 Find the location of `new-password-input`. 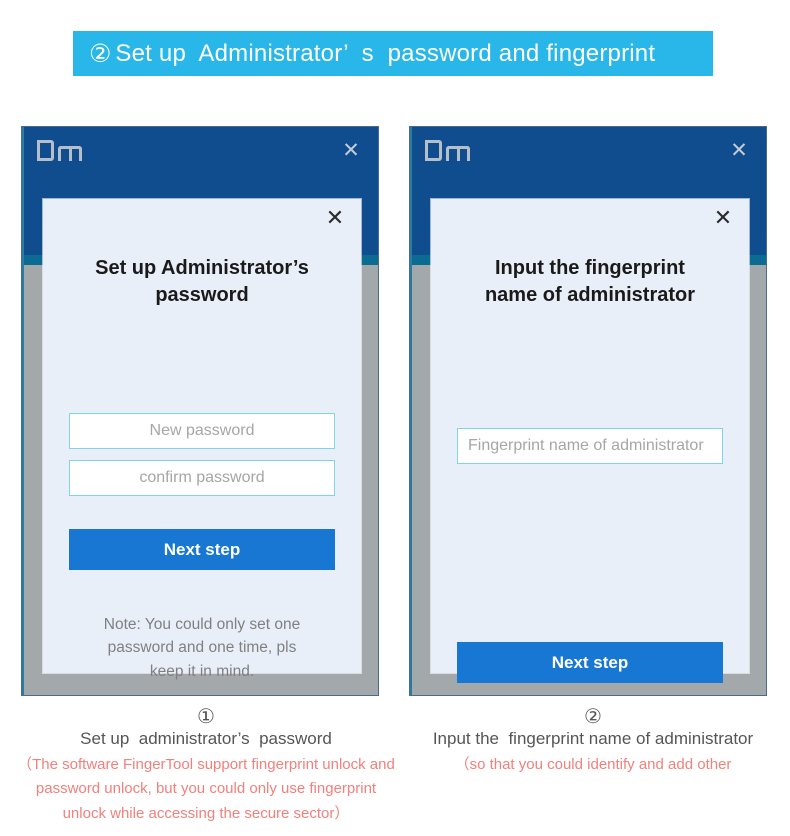

new-password-input is located at coordinates (202, 431).